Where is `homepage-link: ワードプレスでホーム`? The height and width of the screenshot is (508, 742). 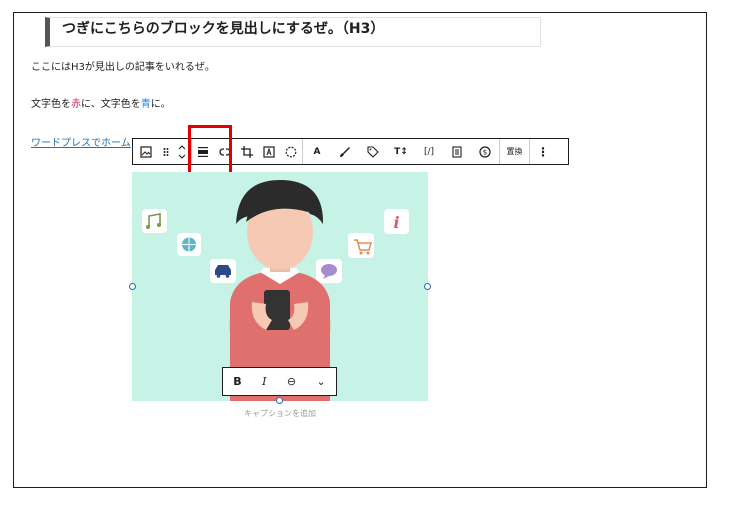
homepage-link: ワードプレスでホーム is located at coordinates (81, 144).